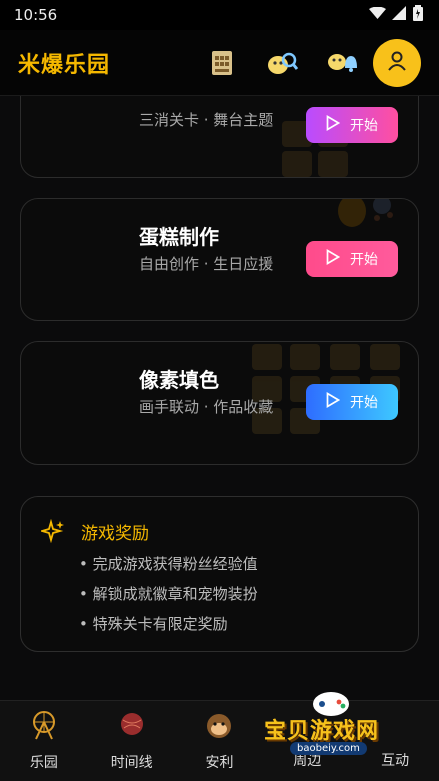 The width and height of the screenshot is (439, 781). I want to click on nav-item-recommend: 安利, so click(220, 741).